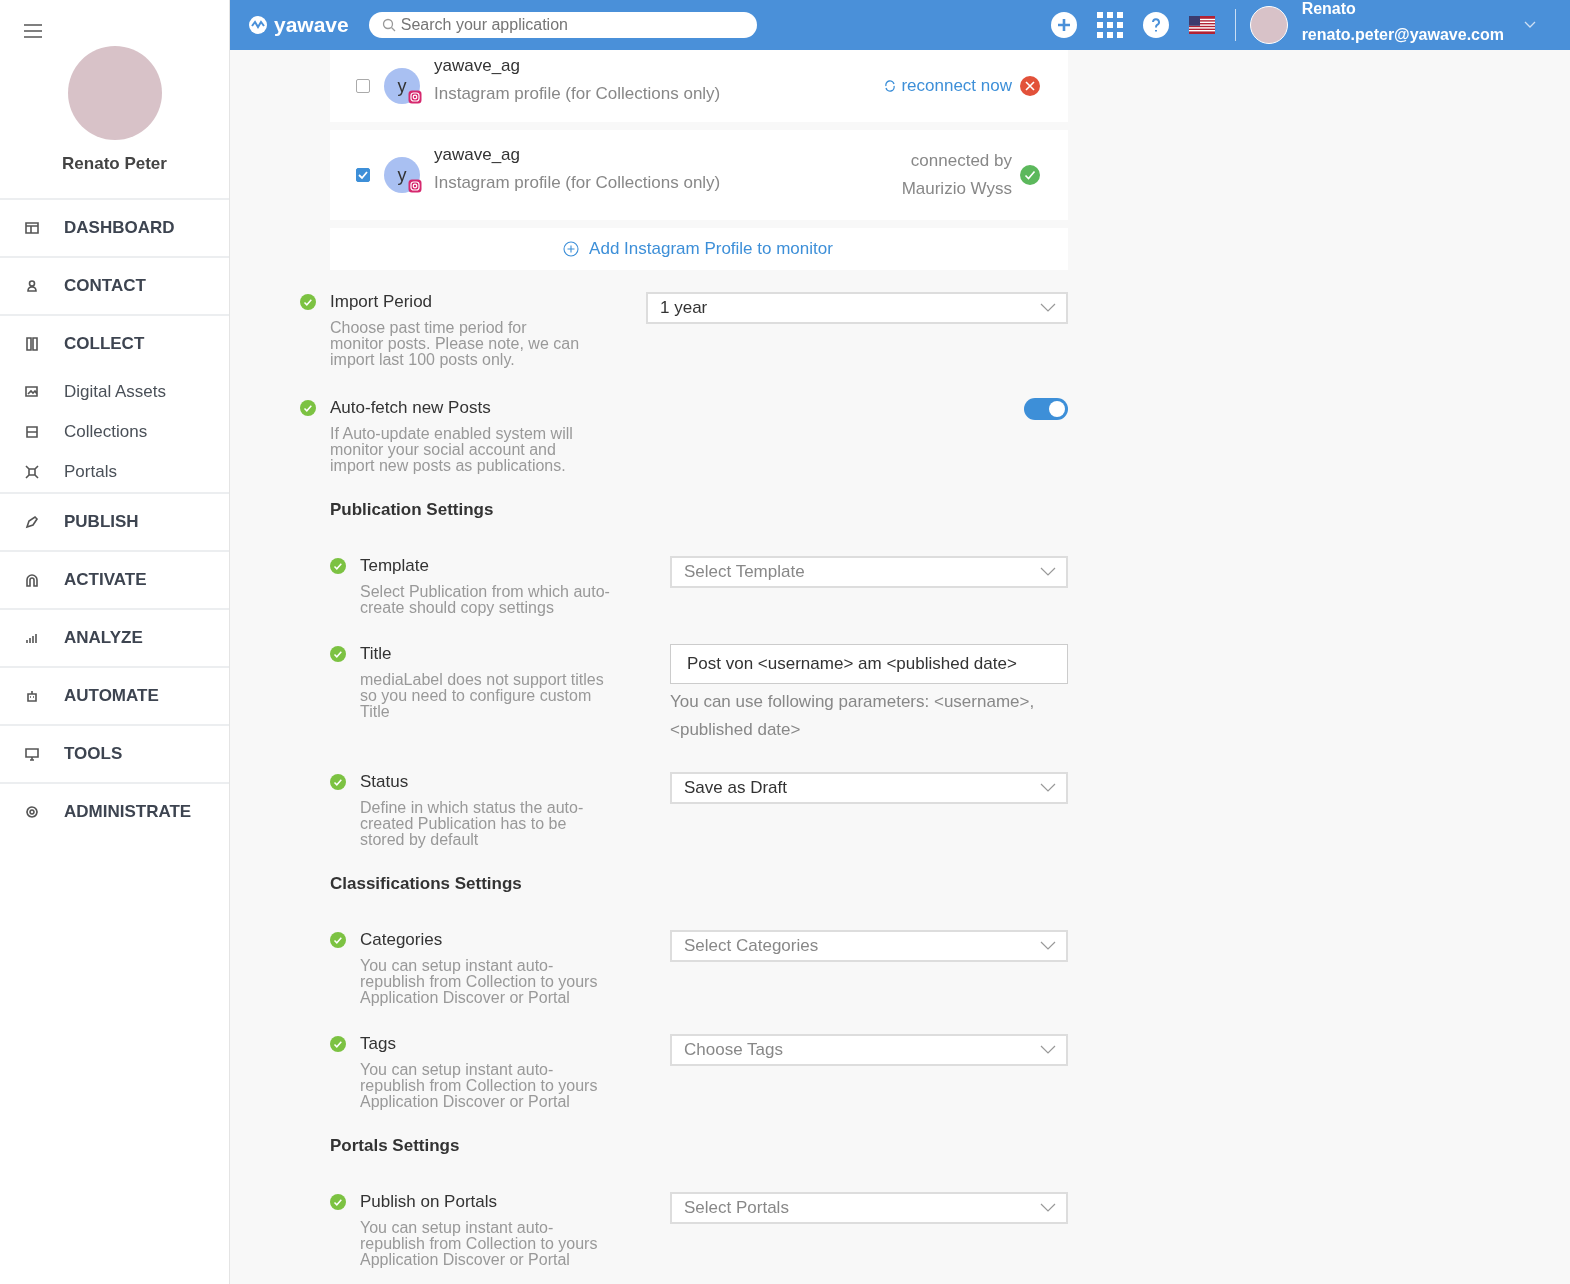 The width and height of the screenshot is (1570, 1284). I want to click on logo-icon, so click(258, 25).